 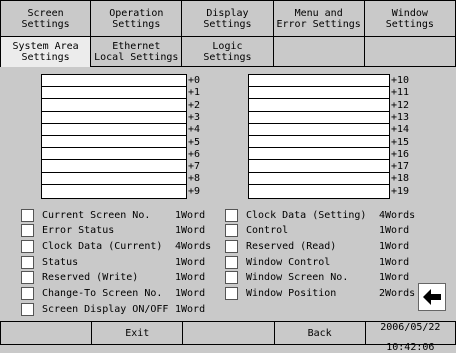 I want to click on checkbox-row: Window Position 2Words, so click(x=320, y=294).